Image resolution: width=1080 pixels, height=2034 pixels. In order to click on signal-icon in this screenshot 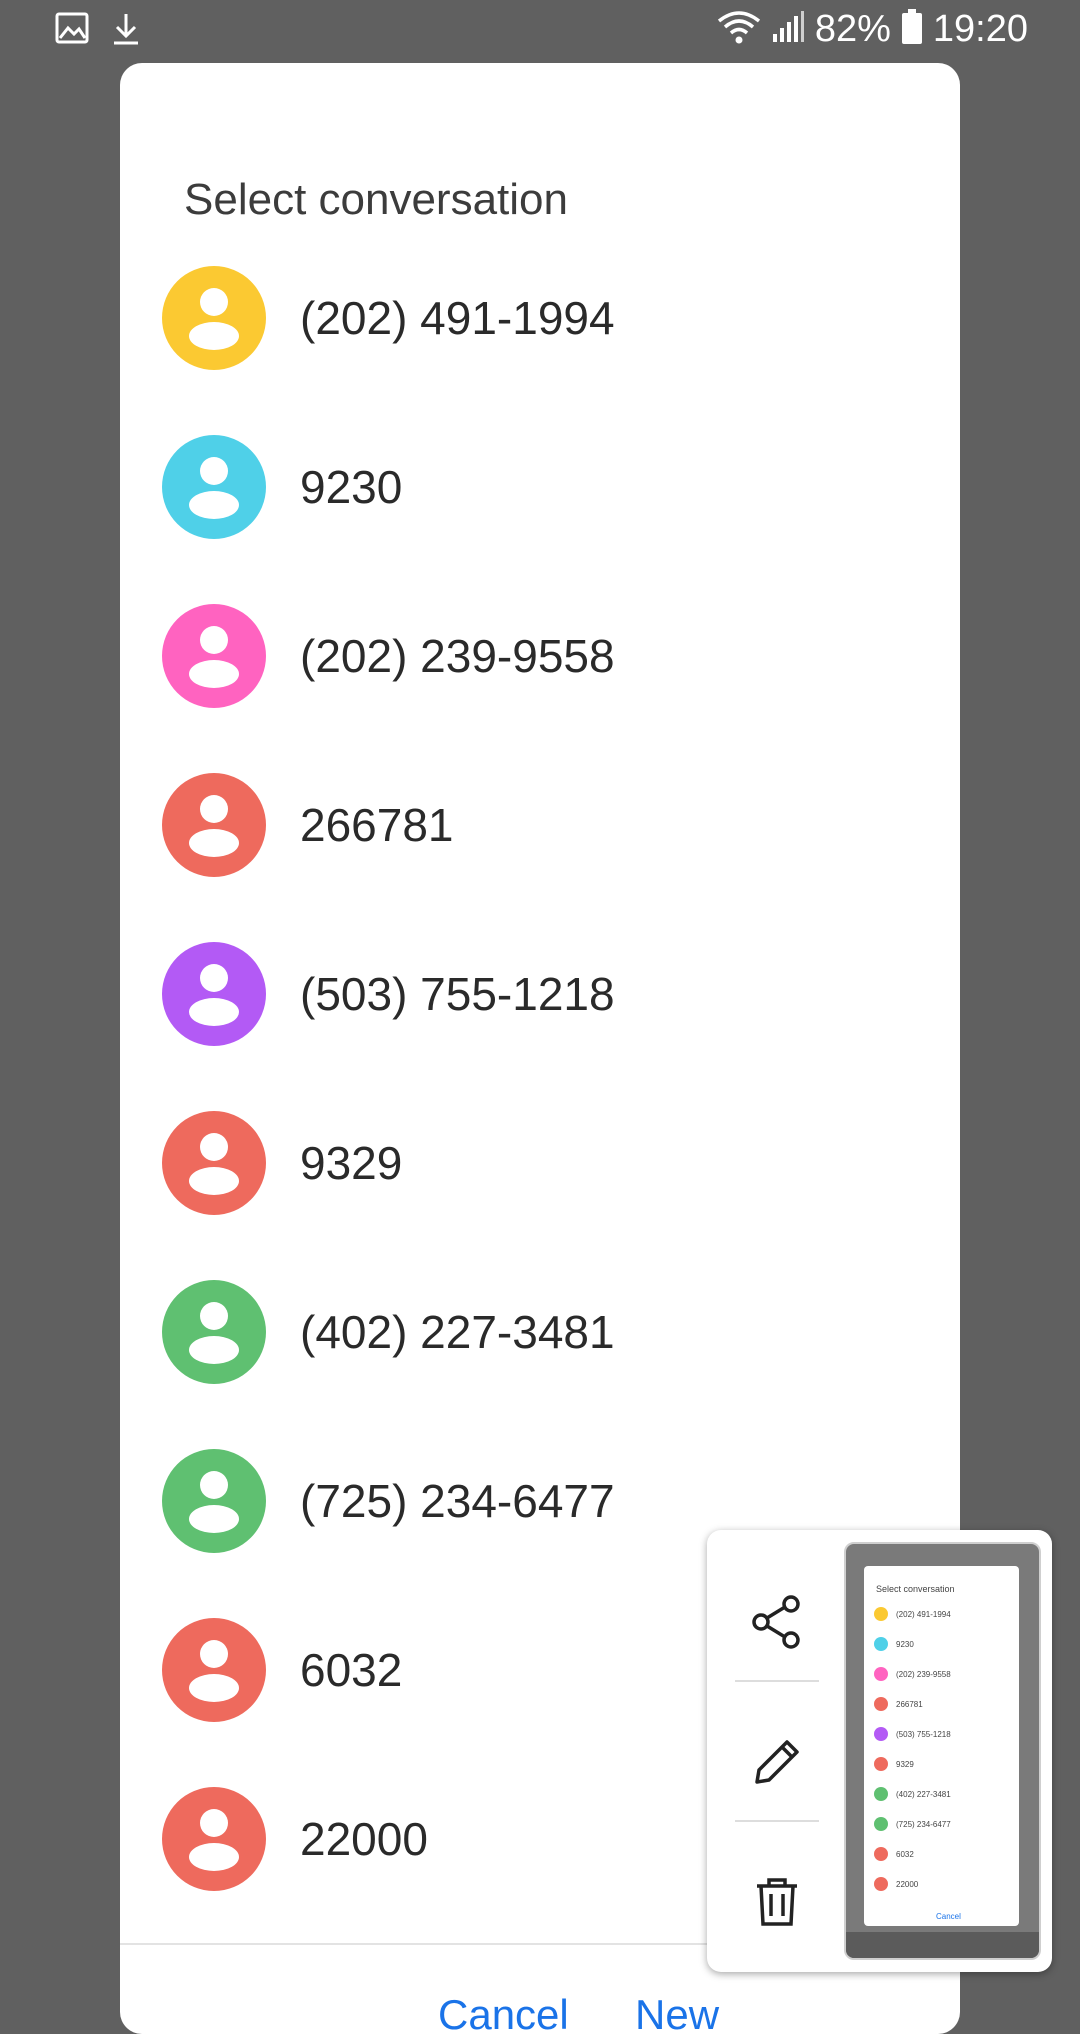, I will do `click(788, 29)`.